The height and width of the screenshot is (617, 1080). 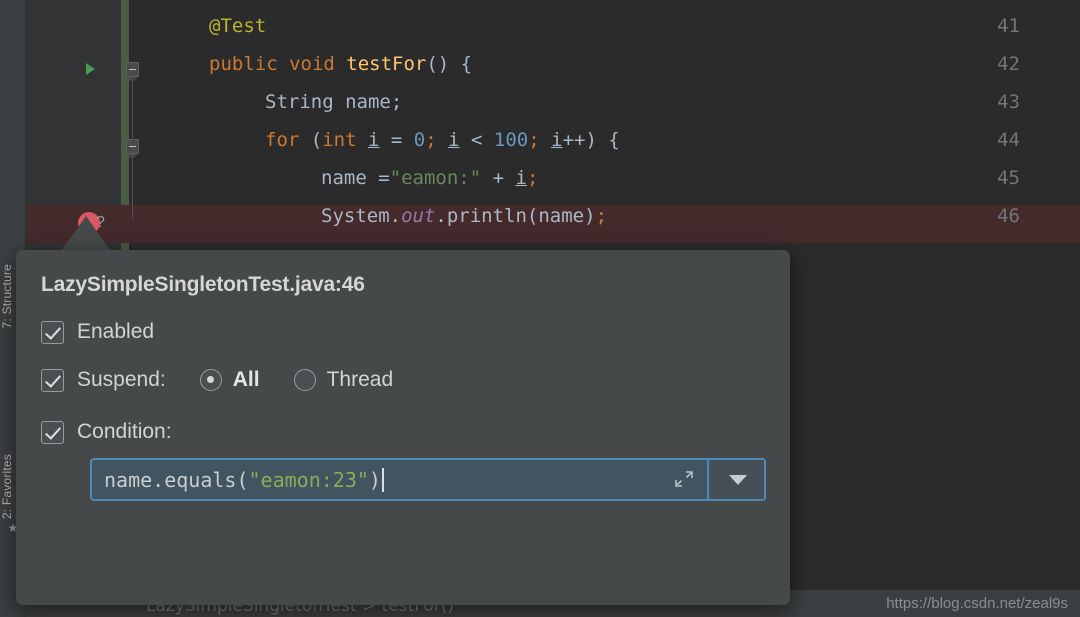 I want to click on code-line-text: for (int i = 0; i < 100; i++) {, so click(x=442, y=140).